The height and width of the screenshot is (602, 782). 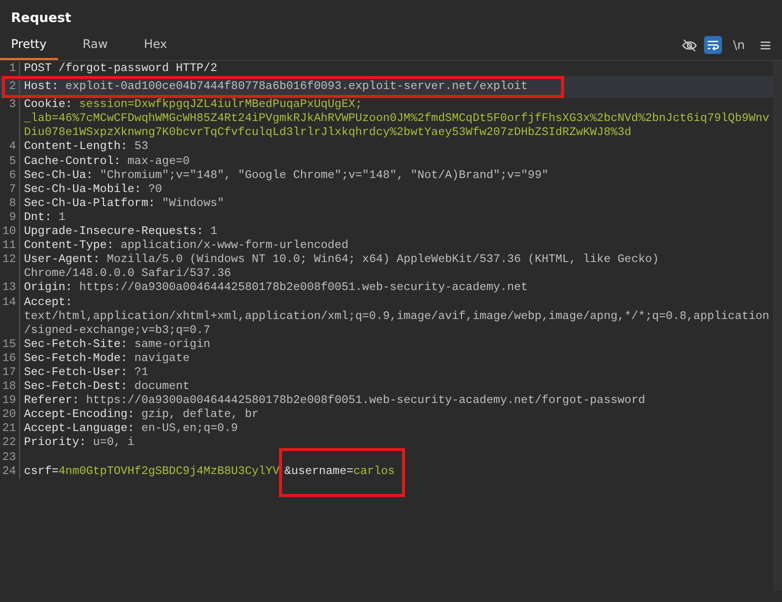 What do you see at coordinates (118, 345) in the screenshot?
I see `code-line: Sec-Fetch-Site: same-origin` at bounding box center [118, 345].